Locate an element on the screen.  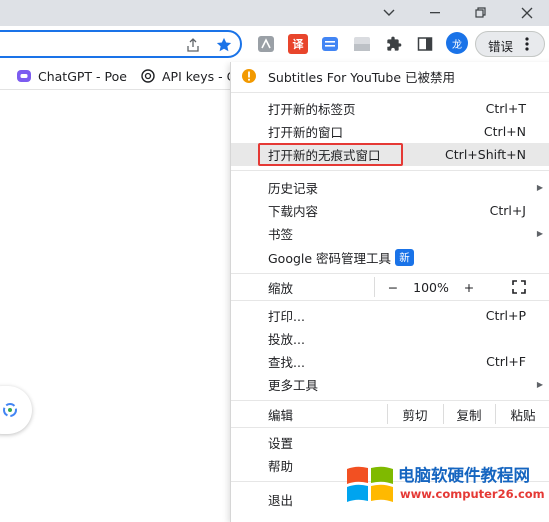
zoom-out-button: − is located at coordinates (393, 287).